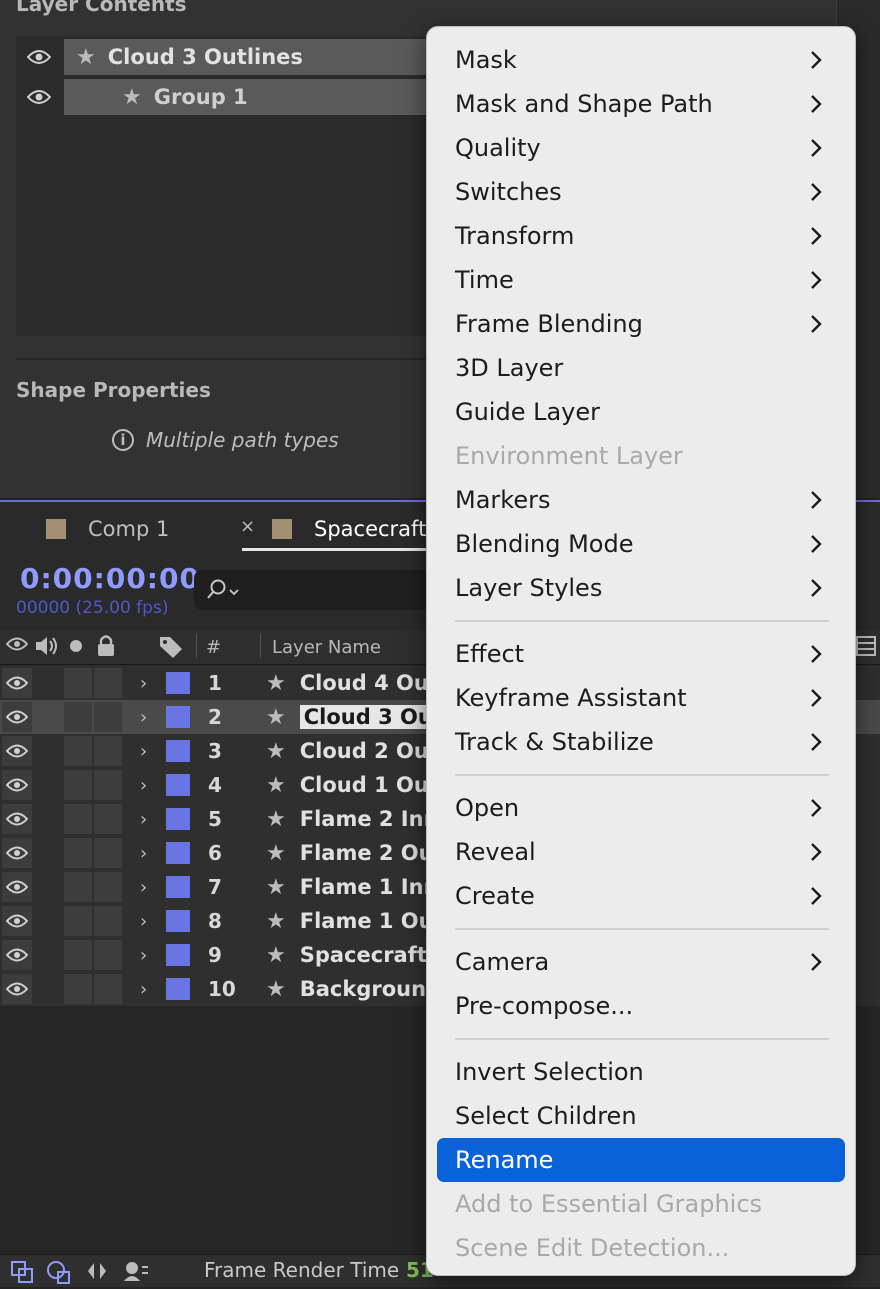 This screenshot has height=1289, width=880. I want to click on motion-blur-icon, so click(135, 1273).